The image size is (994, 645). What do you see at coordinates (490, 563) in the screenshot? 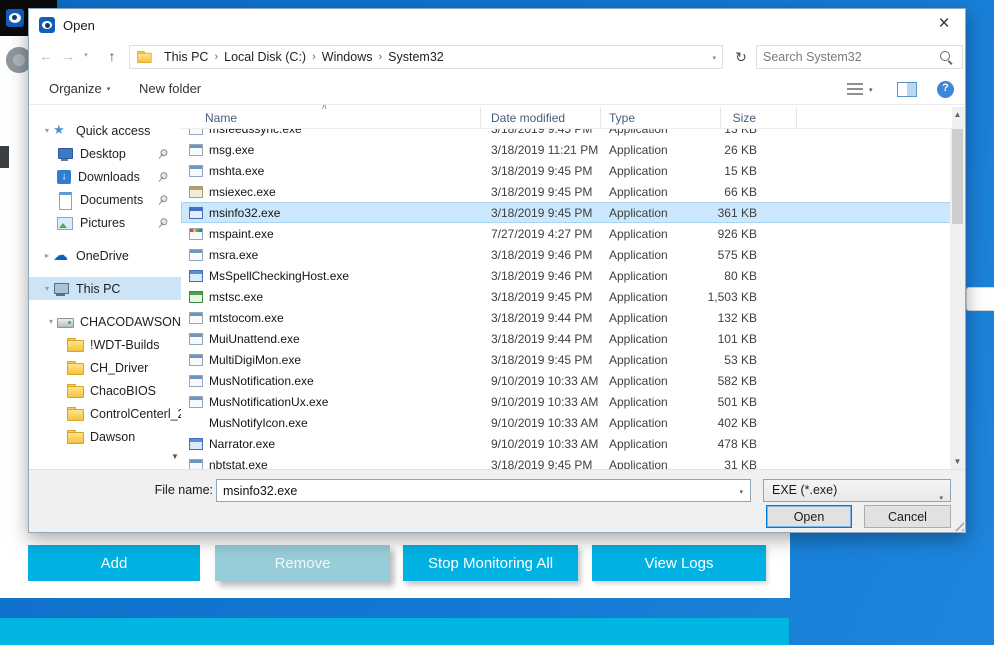
I see `app-action-button: Stop Monitoring All` at bounding box center [490, 563].